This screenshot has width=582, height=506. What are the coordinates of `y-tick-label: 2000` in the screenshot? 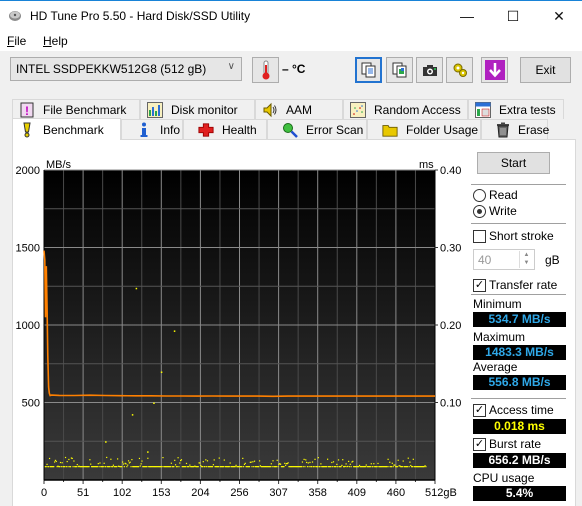 It's located at (28, 171).